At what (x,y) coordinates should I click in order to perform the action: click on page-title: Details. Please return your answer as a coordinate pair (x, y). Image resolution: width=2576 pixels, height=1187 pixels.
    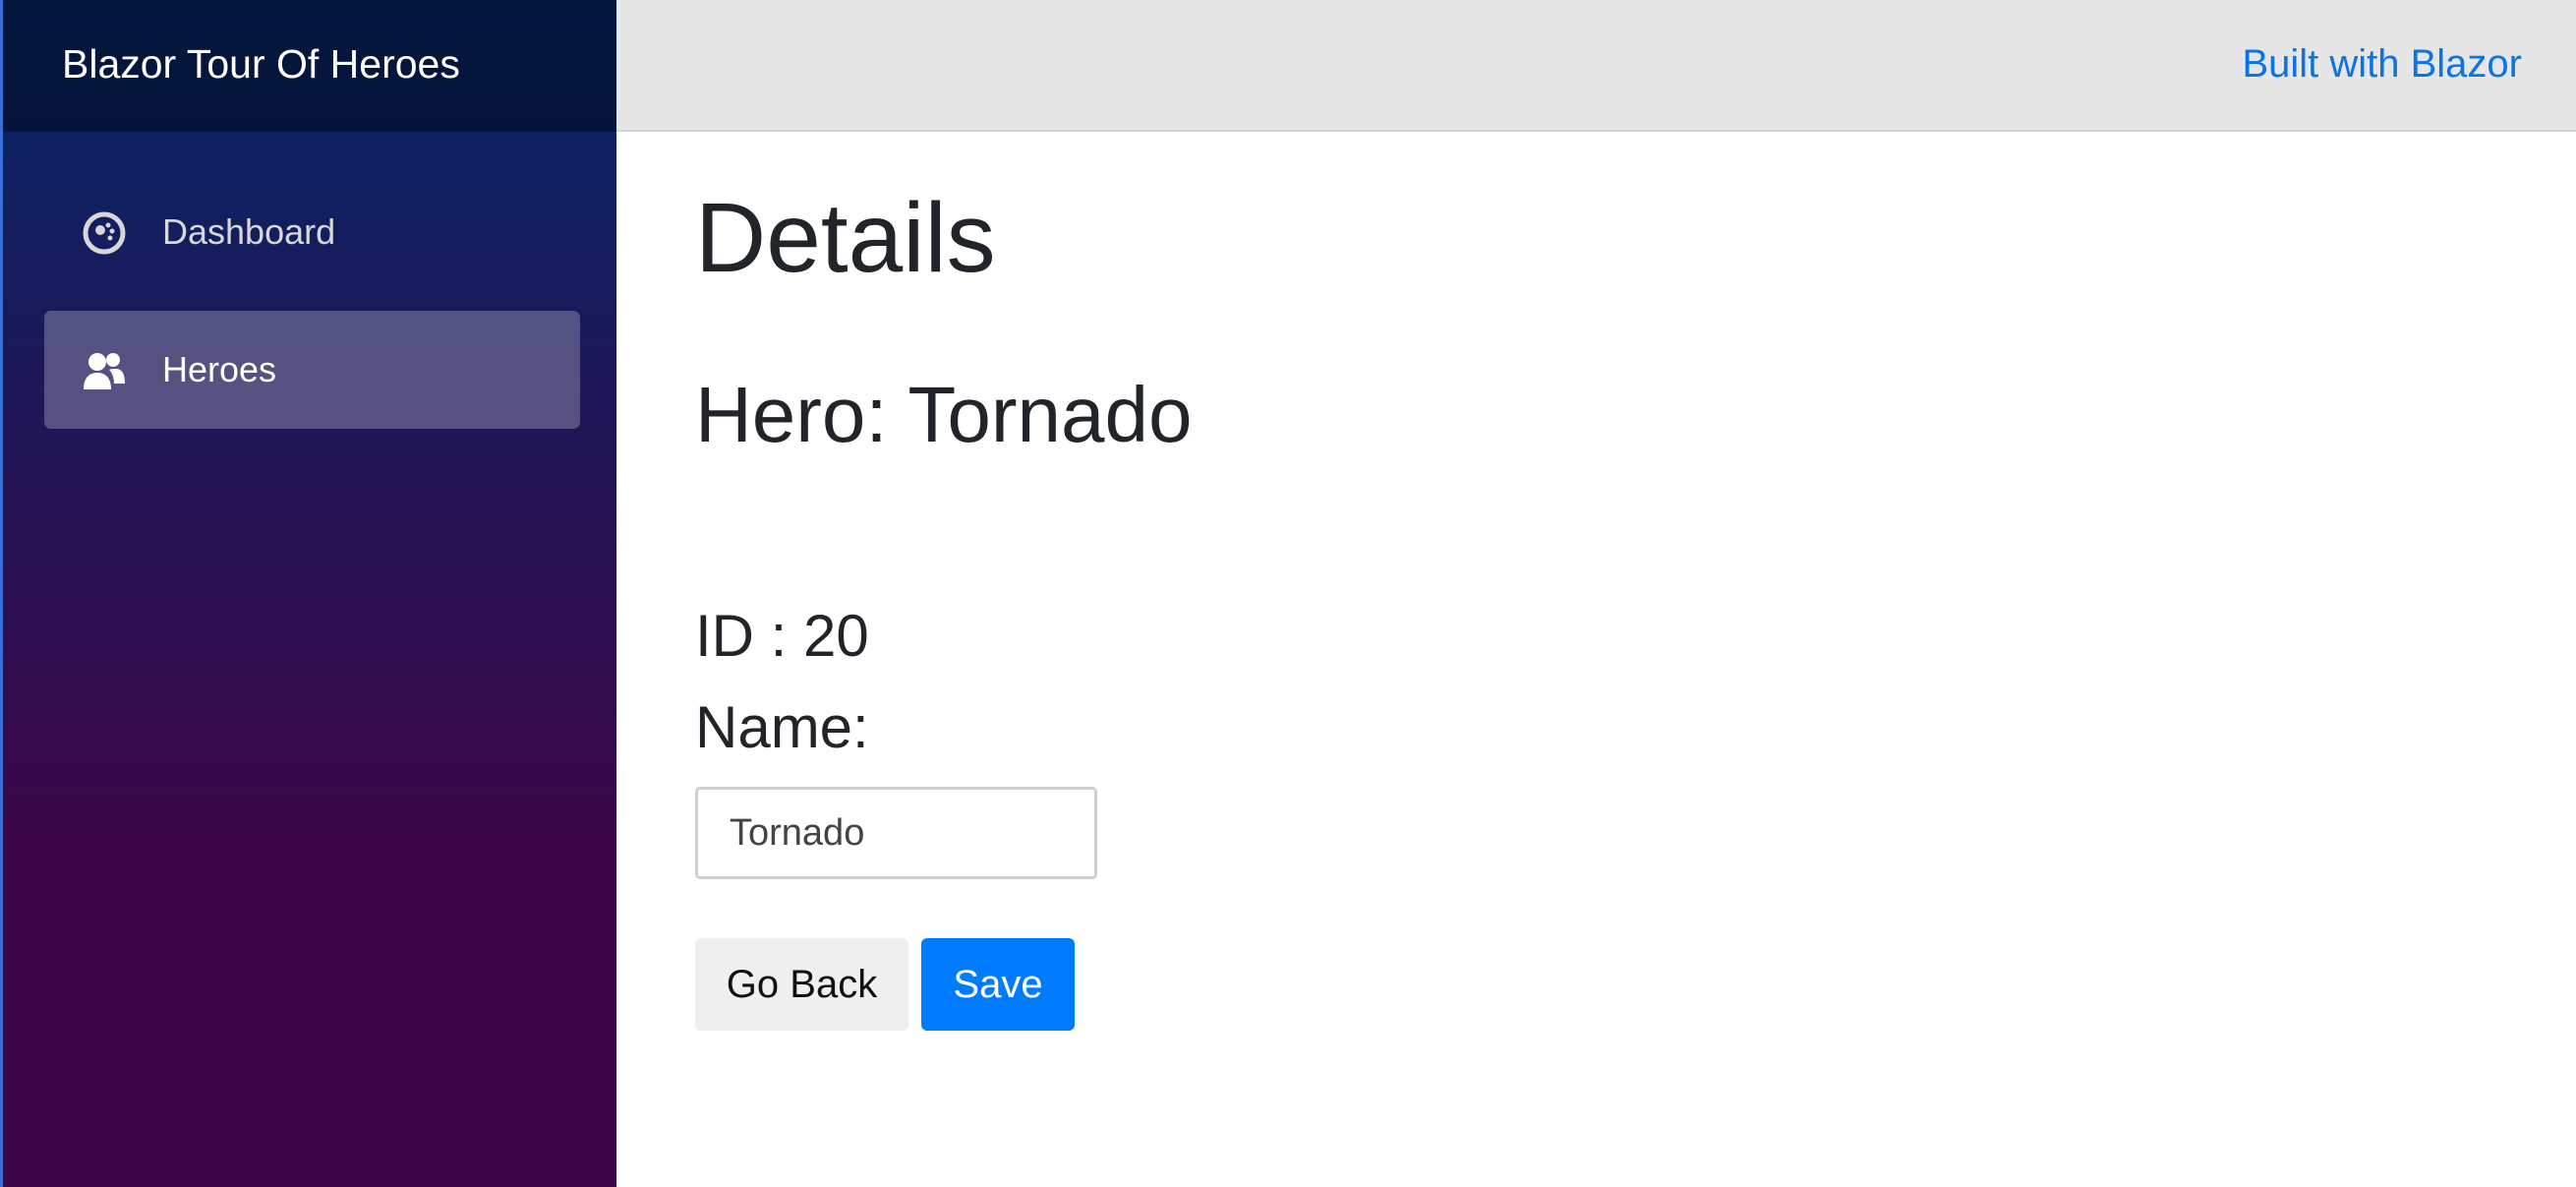
    Looking at the image, I should click on (845, 238).